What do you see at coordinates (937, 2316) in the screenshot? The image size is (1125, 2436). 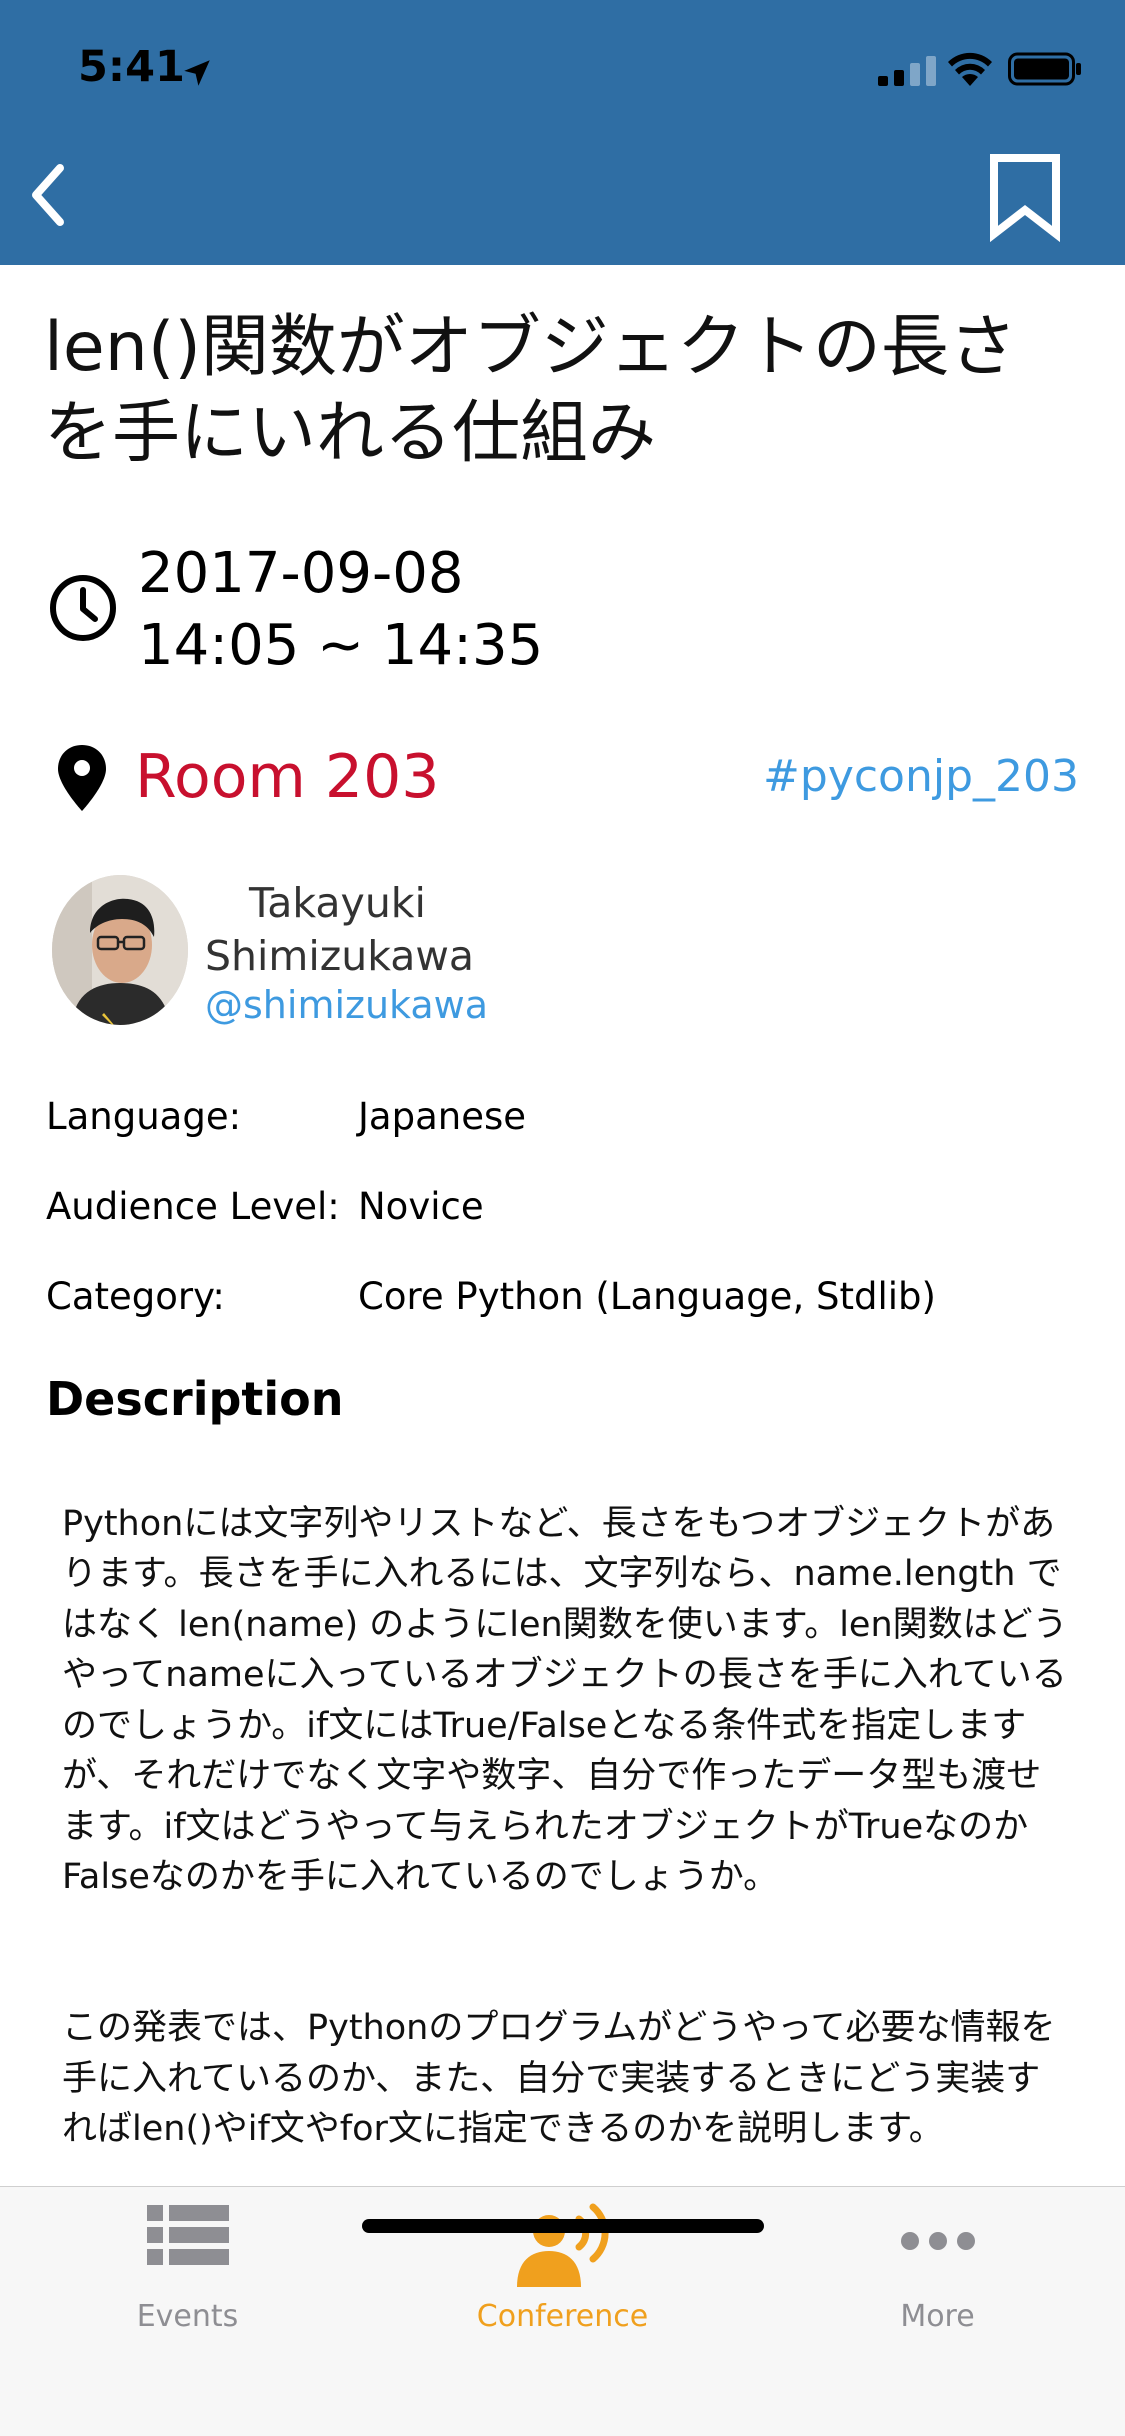 I see `tab-label: More` at bounding box center [937, 2316].